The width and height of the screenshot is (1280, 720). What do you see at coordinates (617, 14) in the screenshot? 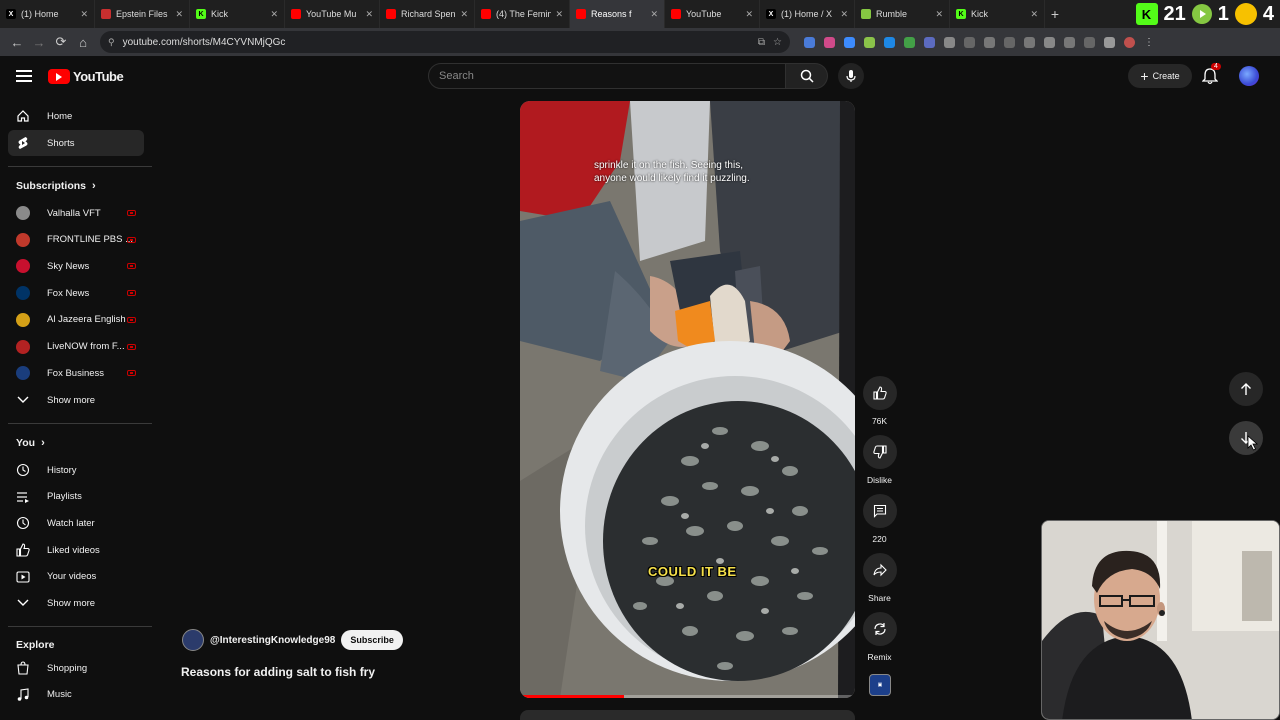
I see `browser-tab: Reasons f ✕` at bounding box center [617, 14].